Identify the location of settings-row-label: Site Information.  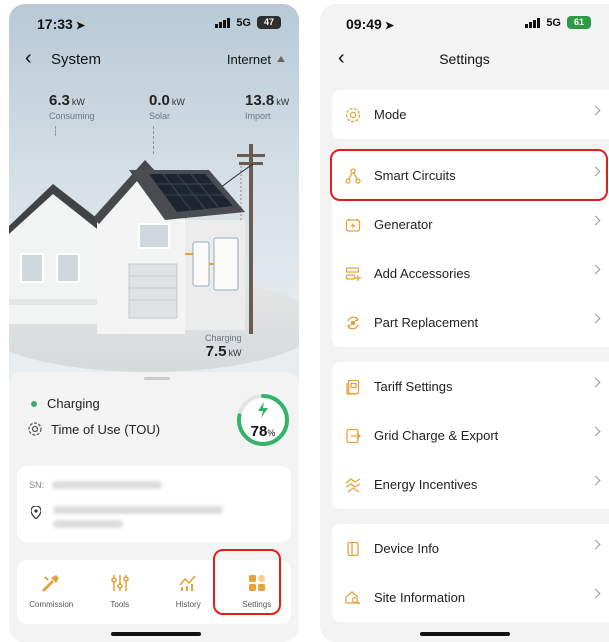
(420, 597).